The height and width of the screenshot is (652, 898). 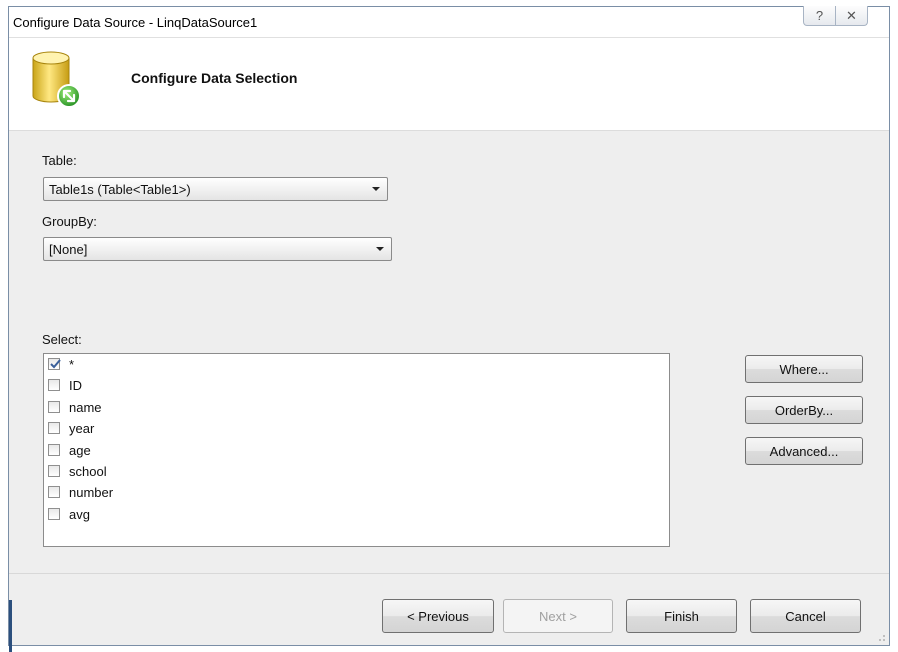 I want to click on help-icon: ?, so click(x=819, y=15).